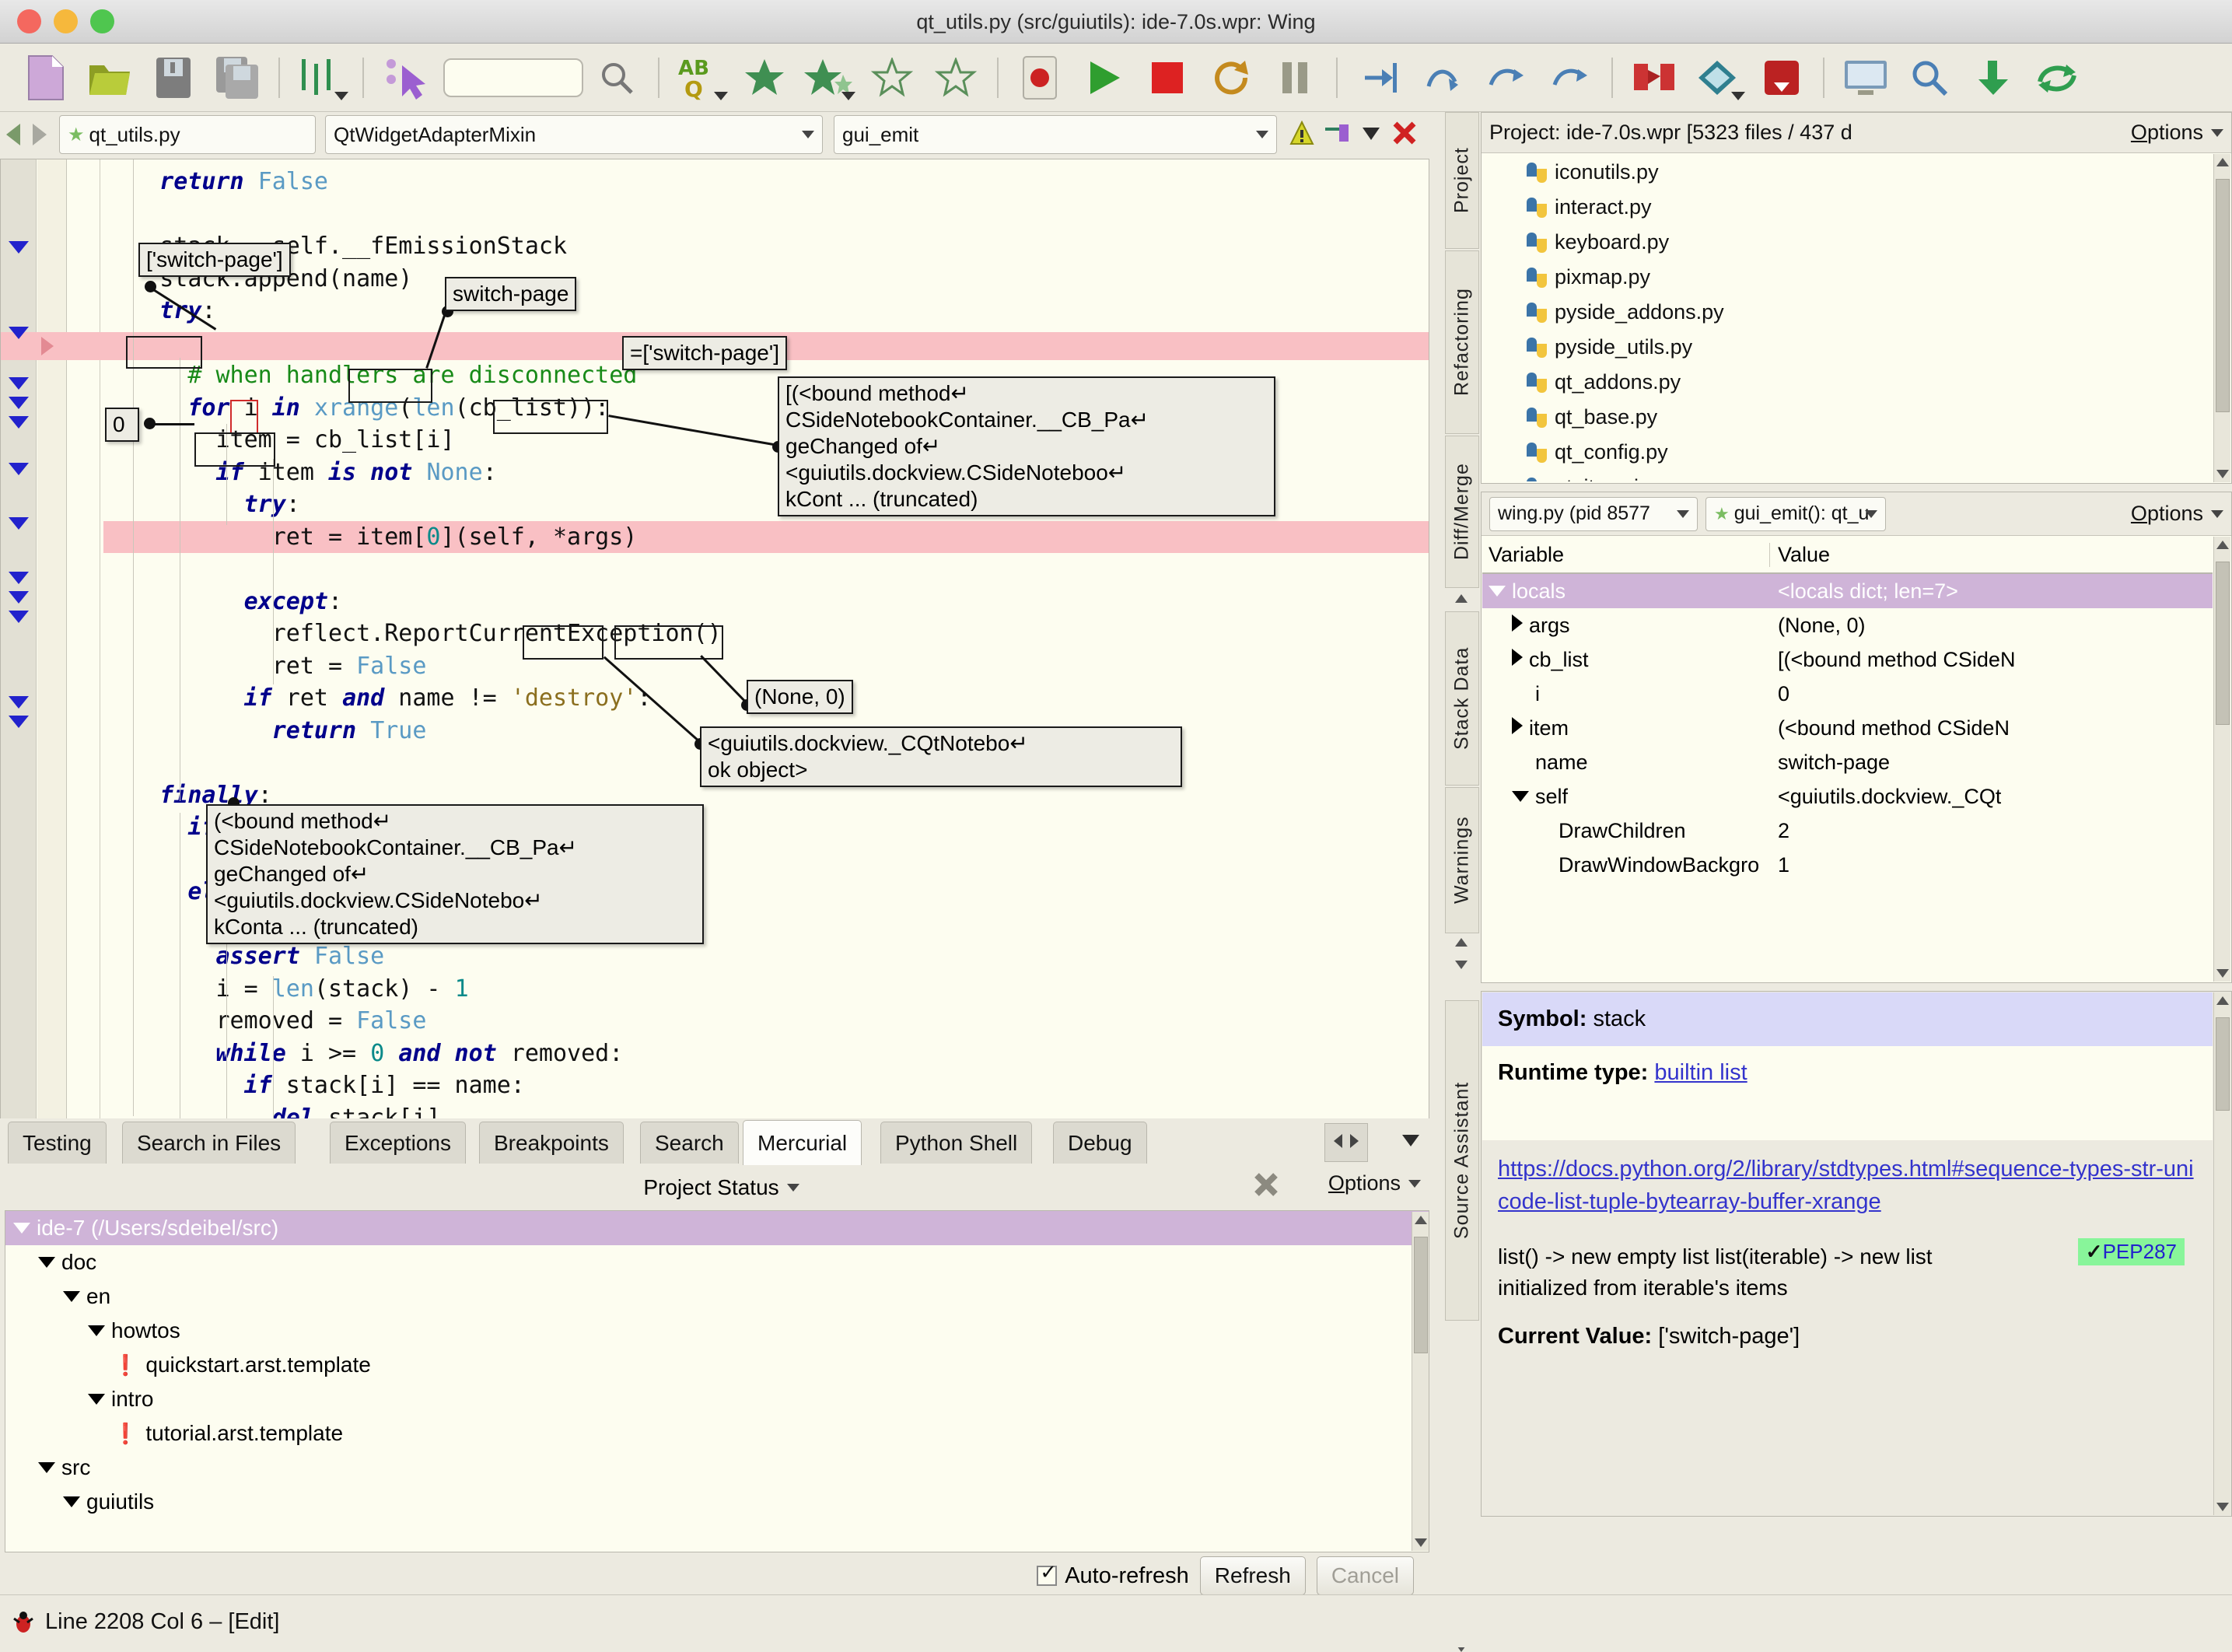 Image resolution: width=2232 pixels, height=1652 pixels. I want to click on vtab-refactoring: Refactoring, so click(1462, 342).